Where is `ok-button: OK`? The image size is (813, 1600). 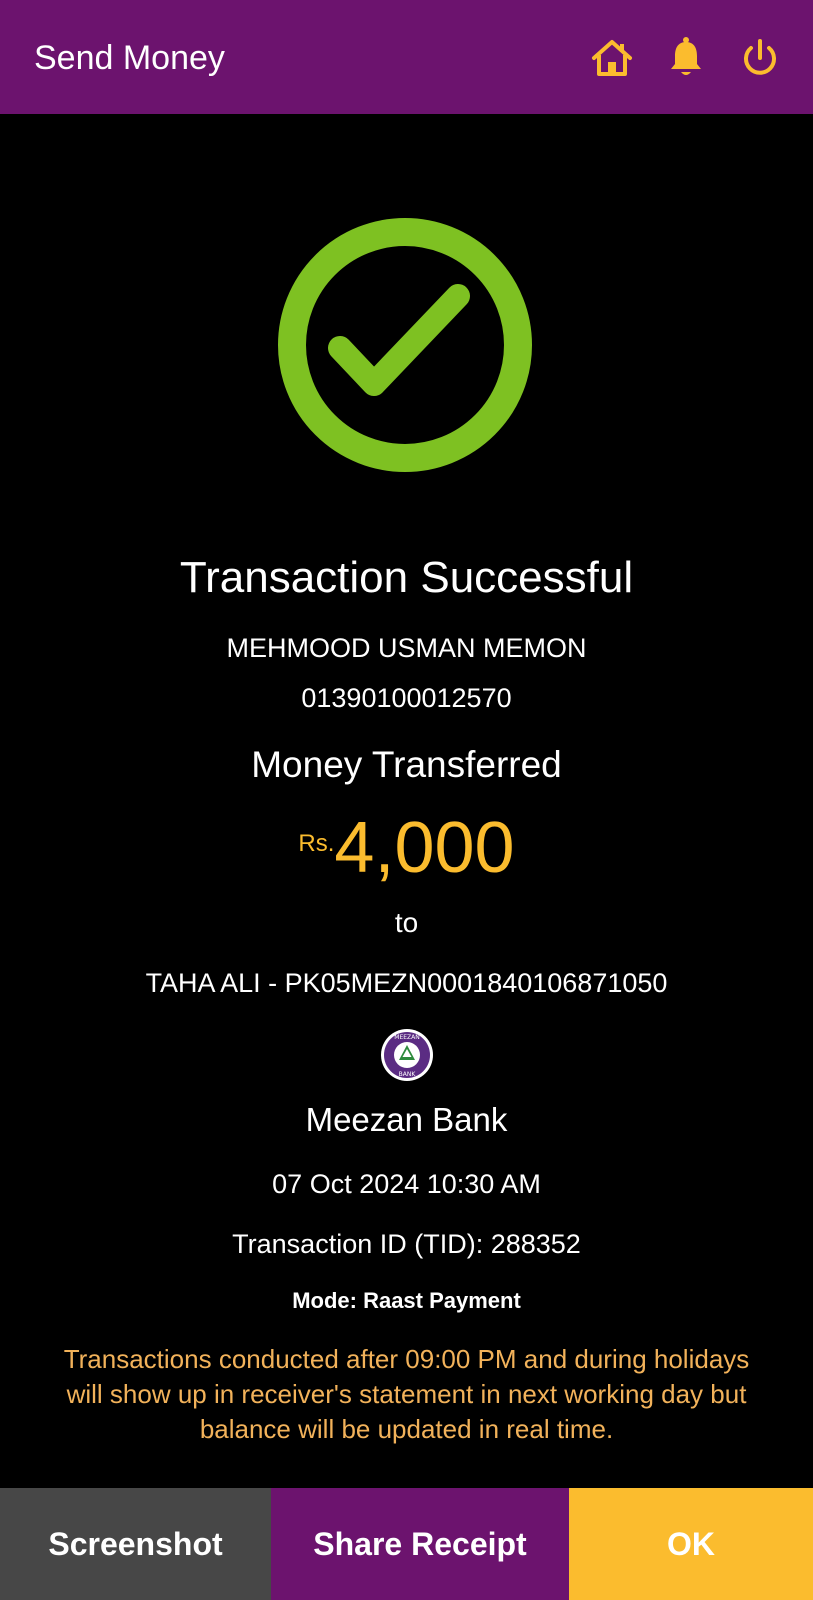 ok-button: OK is located at coordinates (691, 1544).